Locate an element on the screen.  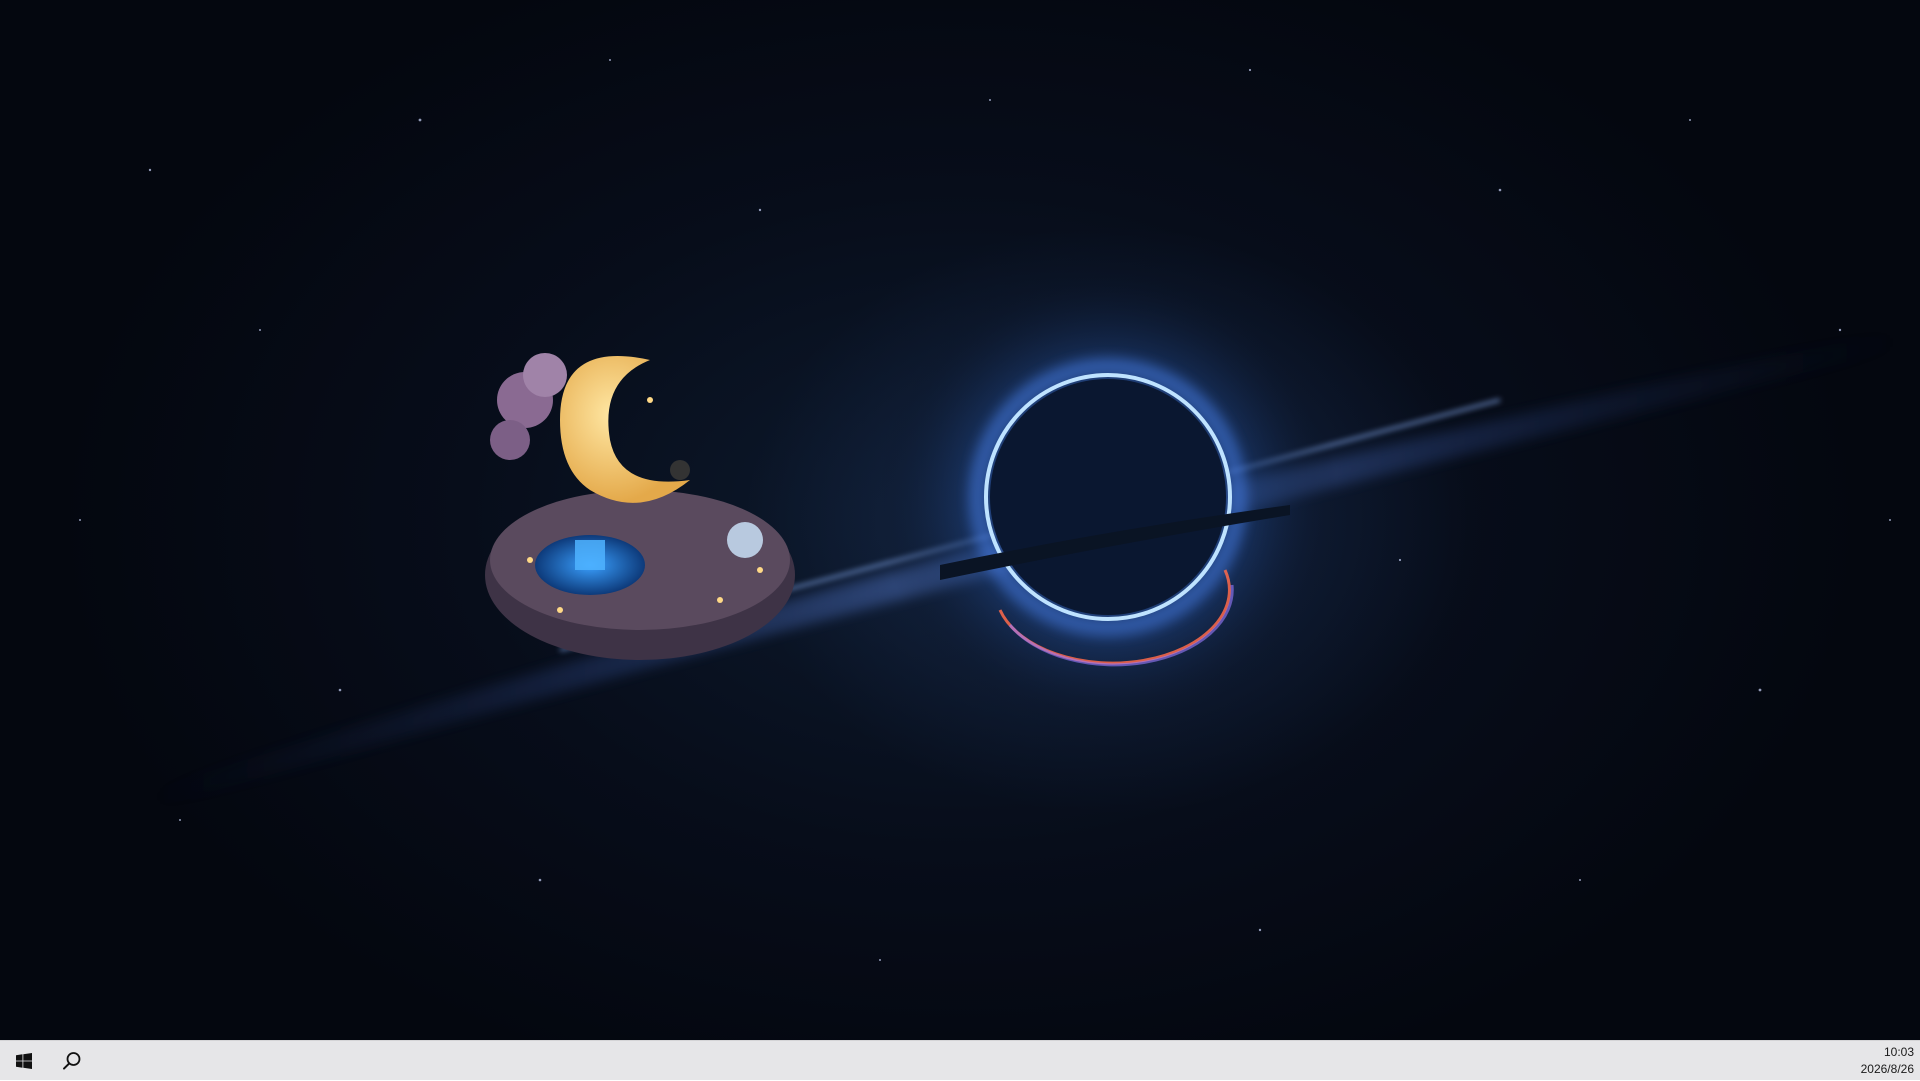
windows-logo-icon is located at coordinates (24, 1061).